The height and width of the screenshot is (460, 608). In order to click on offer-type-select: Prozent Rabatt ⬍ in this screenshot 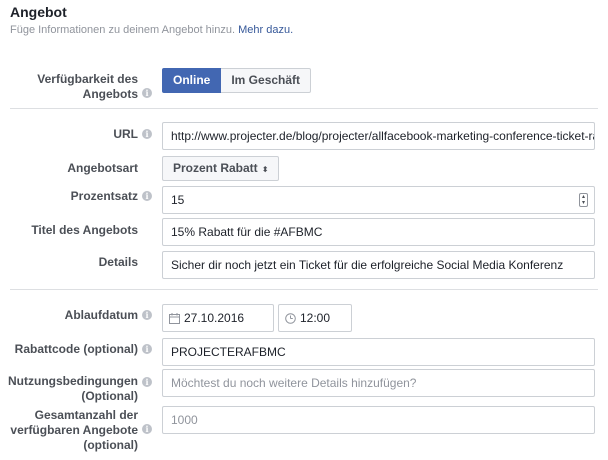, I will do `click(221, 168)`.